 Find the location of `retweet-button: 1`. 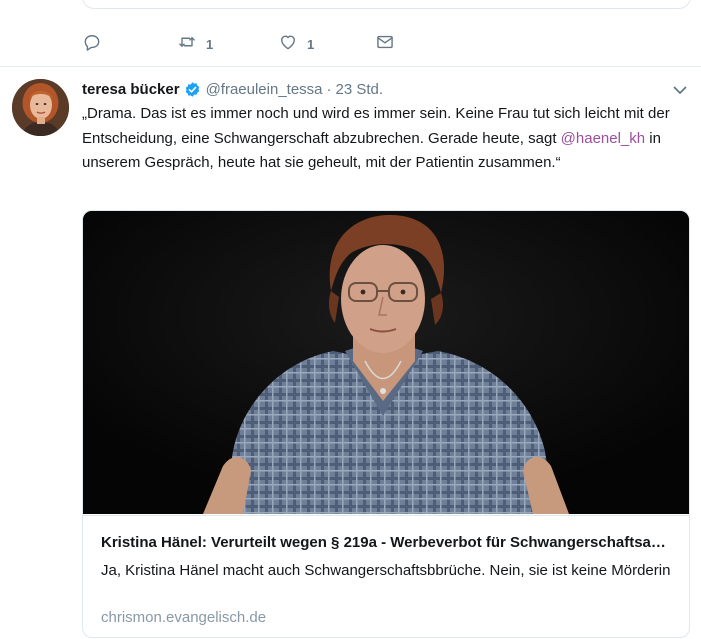

retweet-button: 1 is located at coordinates (227, 44).